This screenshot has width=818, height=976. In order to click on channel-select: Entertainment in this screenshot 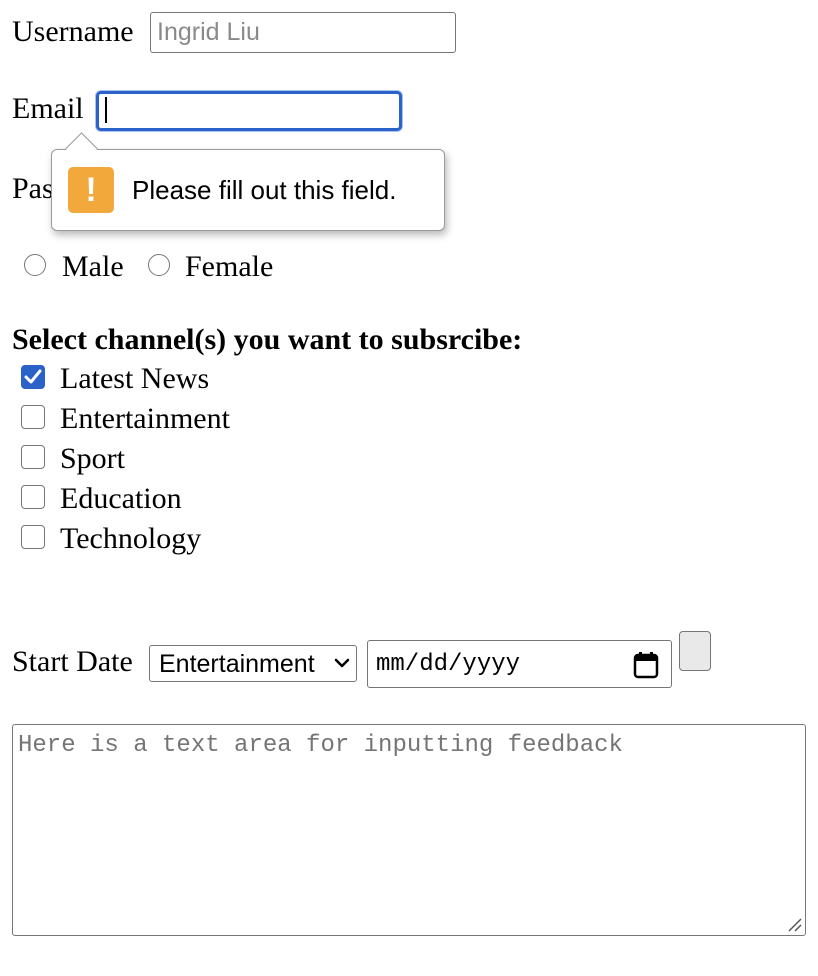, I will do `click(253, 663)`.